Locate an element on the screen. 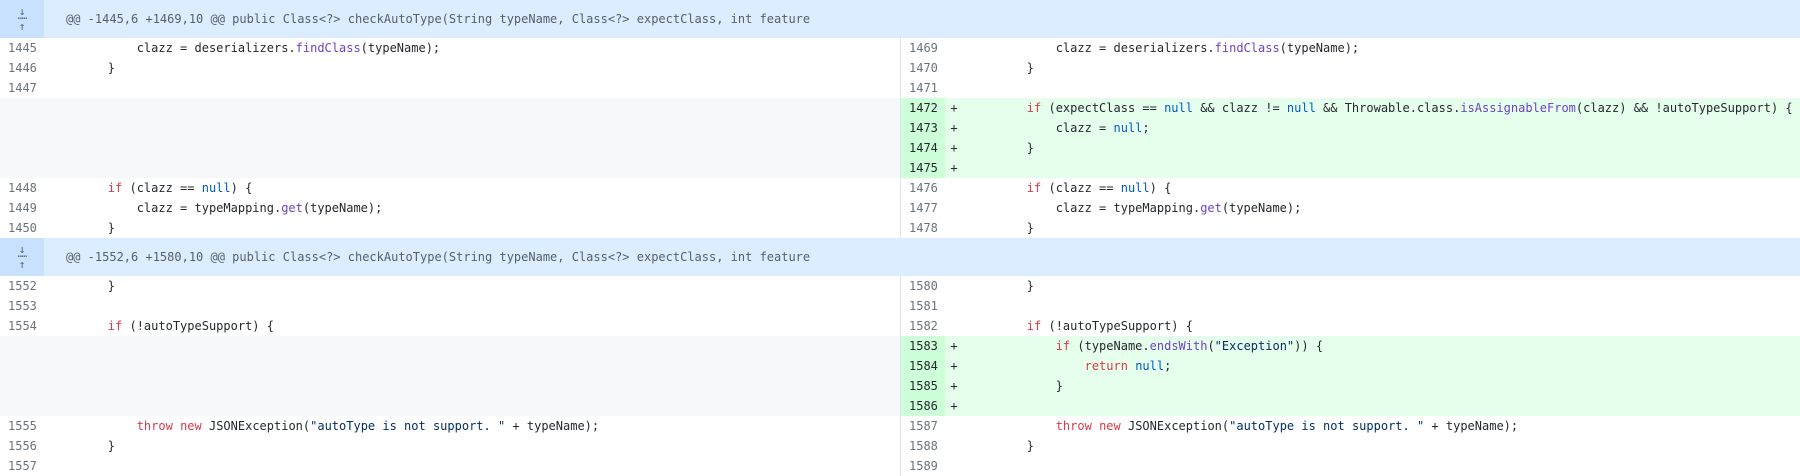 The image size is (1800, 476). right-side: 1581 is located at coordinates (1350, 306).